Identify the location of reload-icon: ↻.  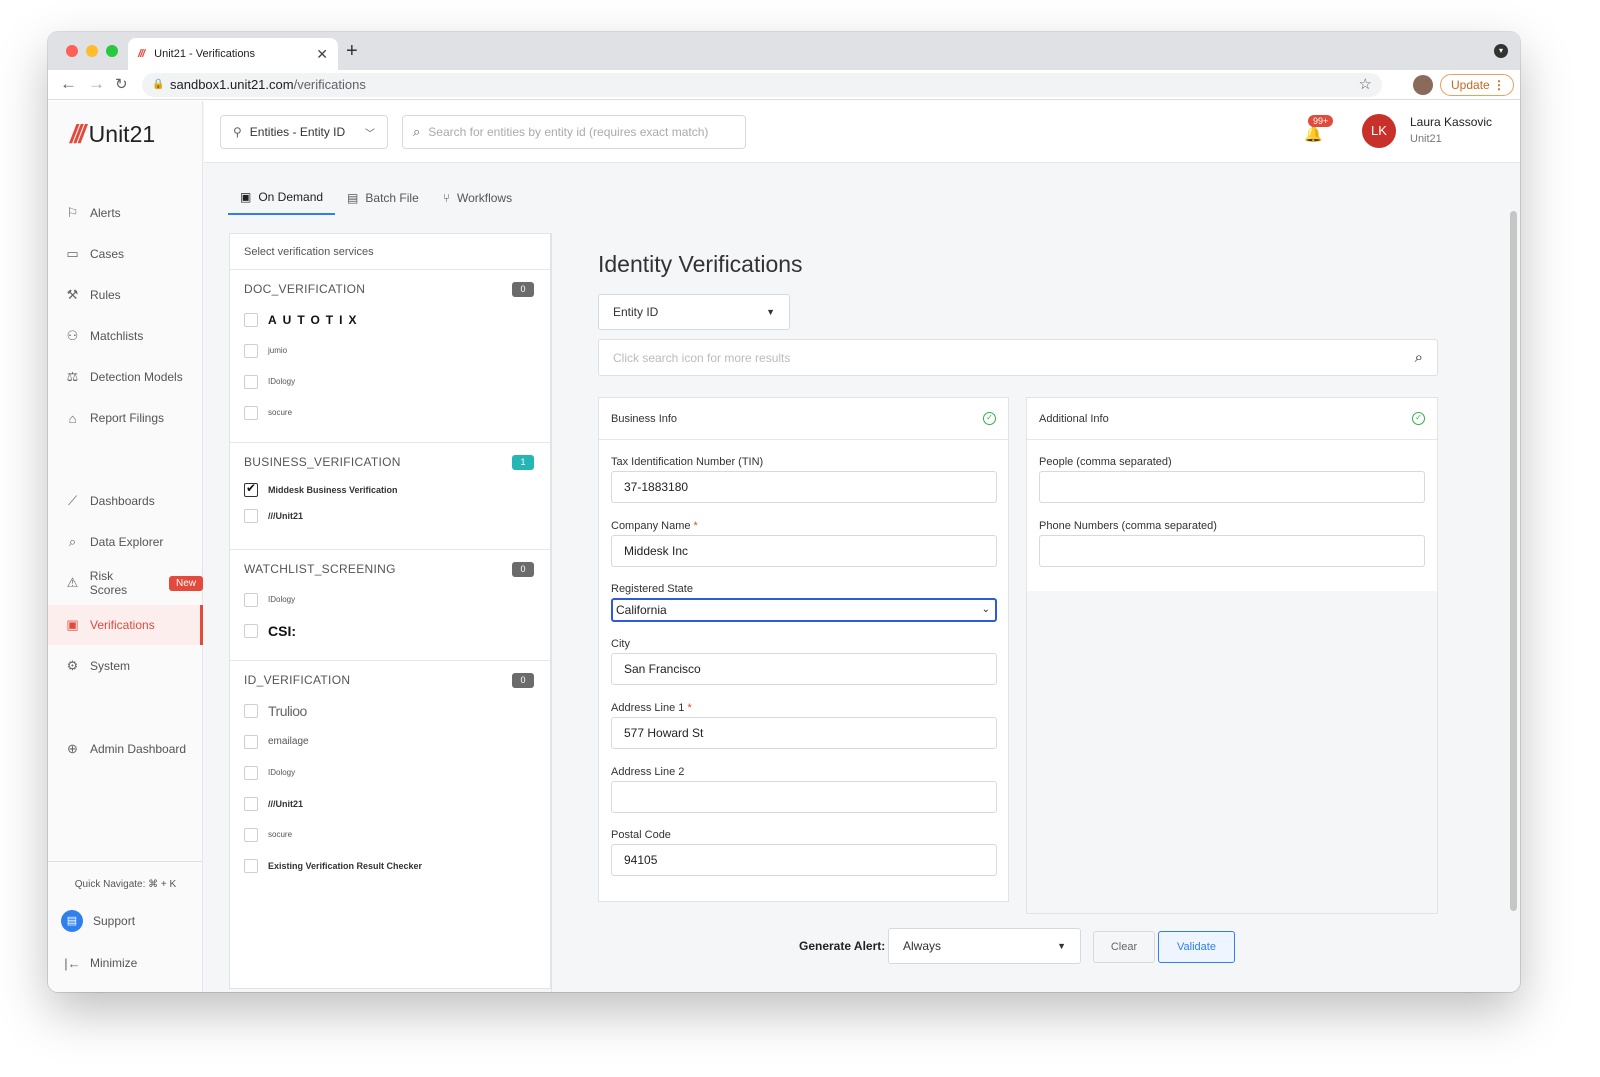
(121, 84).